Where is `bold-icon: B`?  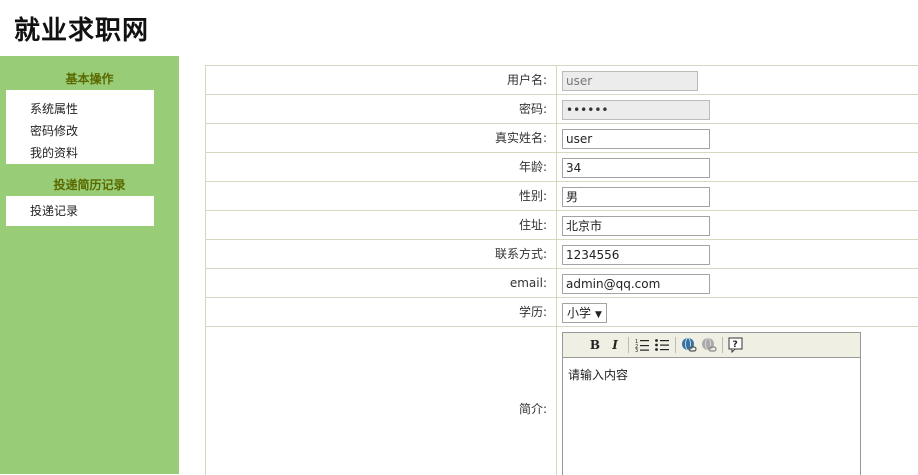 bold-icon: B is located at coordinates (595, 345).